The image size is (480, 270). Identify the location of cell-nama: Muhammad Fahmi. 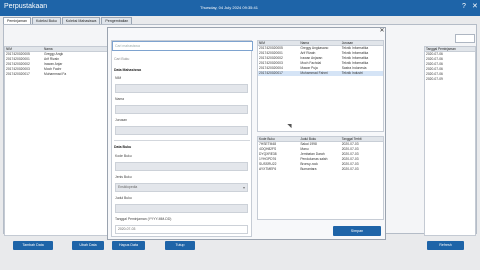
(314, 73).